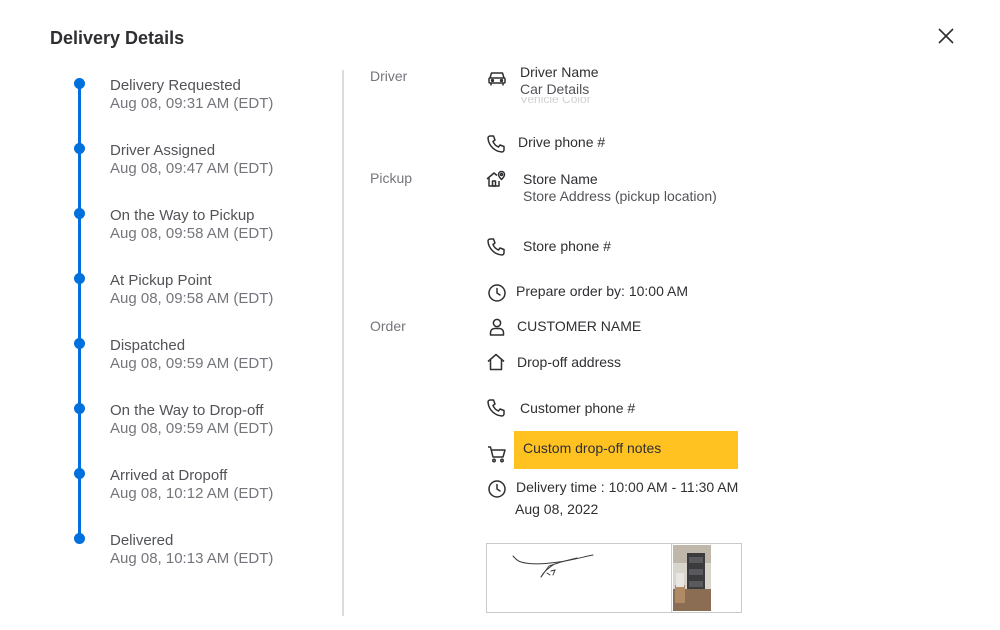 This screenshot has height=630, width=1000. I want to click on store-icon, so click(496, 180).